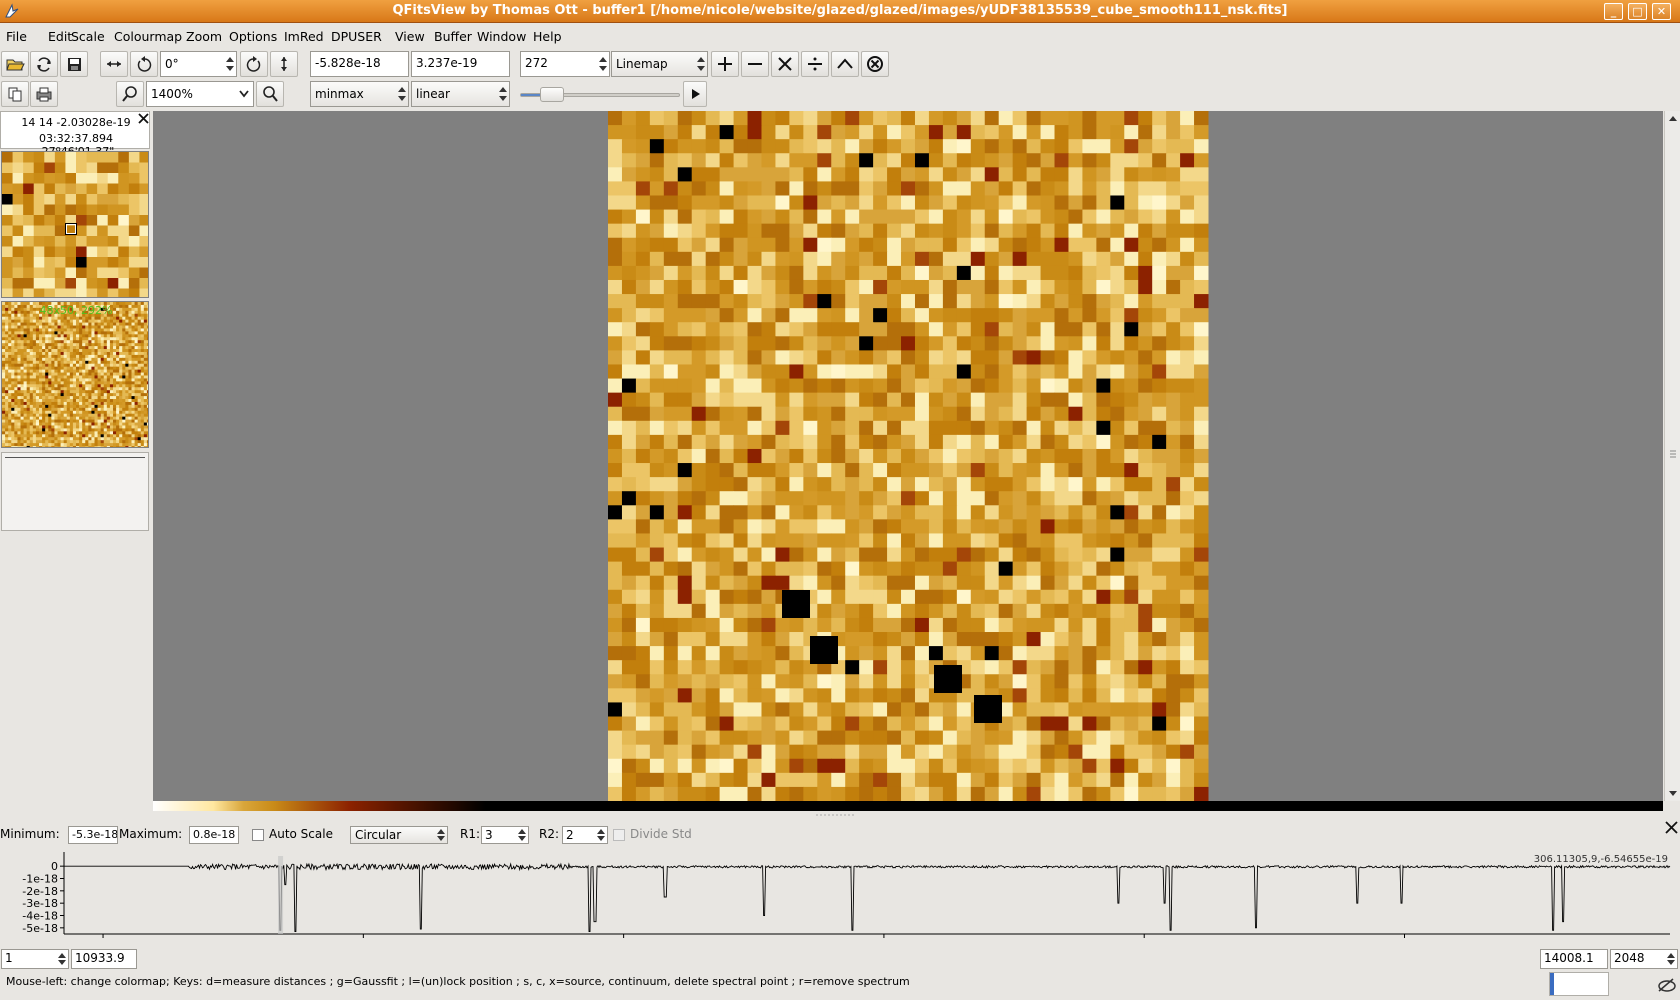 The width and height of the screenshot is (1680, 1000). Describe the element at coordinates (93, 835) in the screenshot. I see `minimum-input: -5.3e-18` at that location.